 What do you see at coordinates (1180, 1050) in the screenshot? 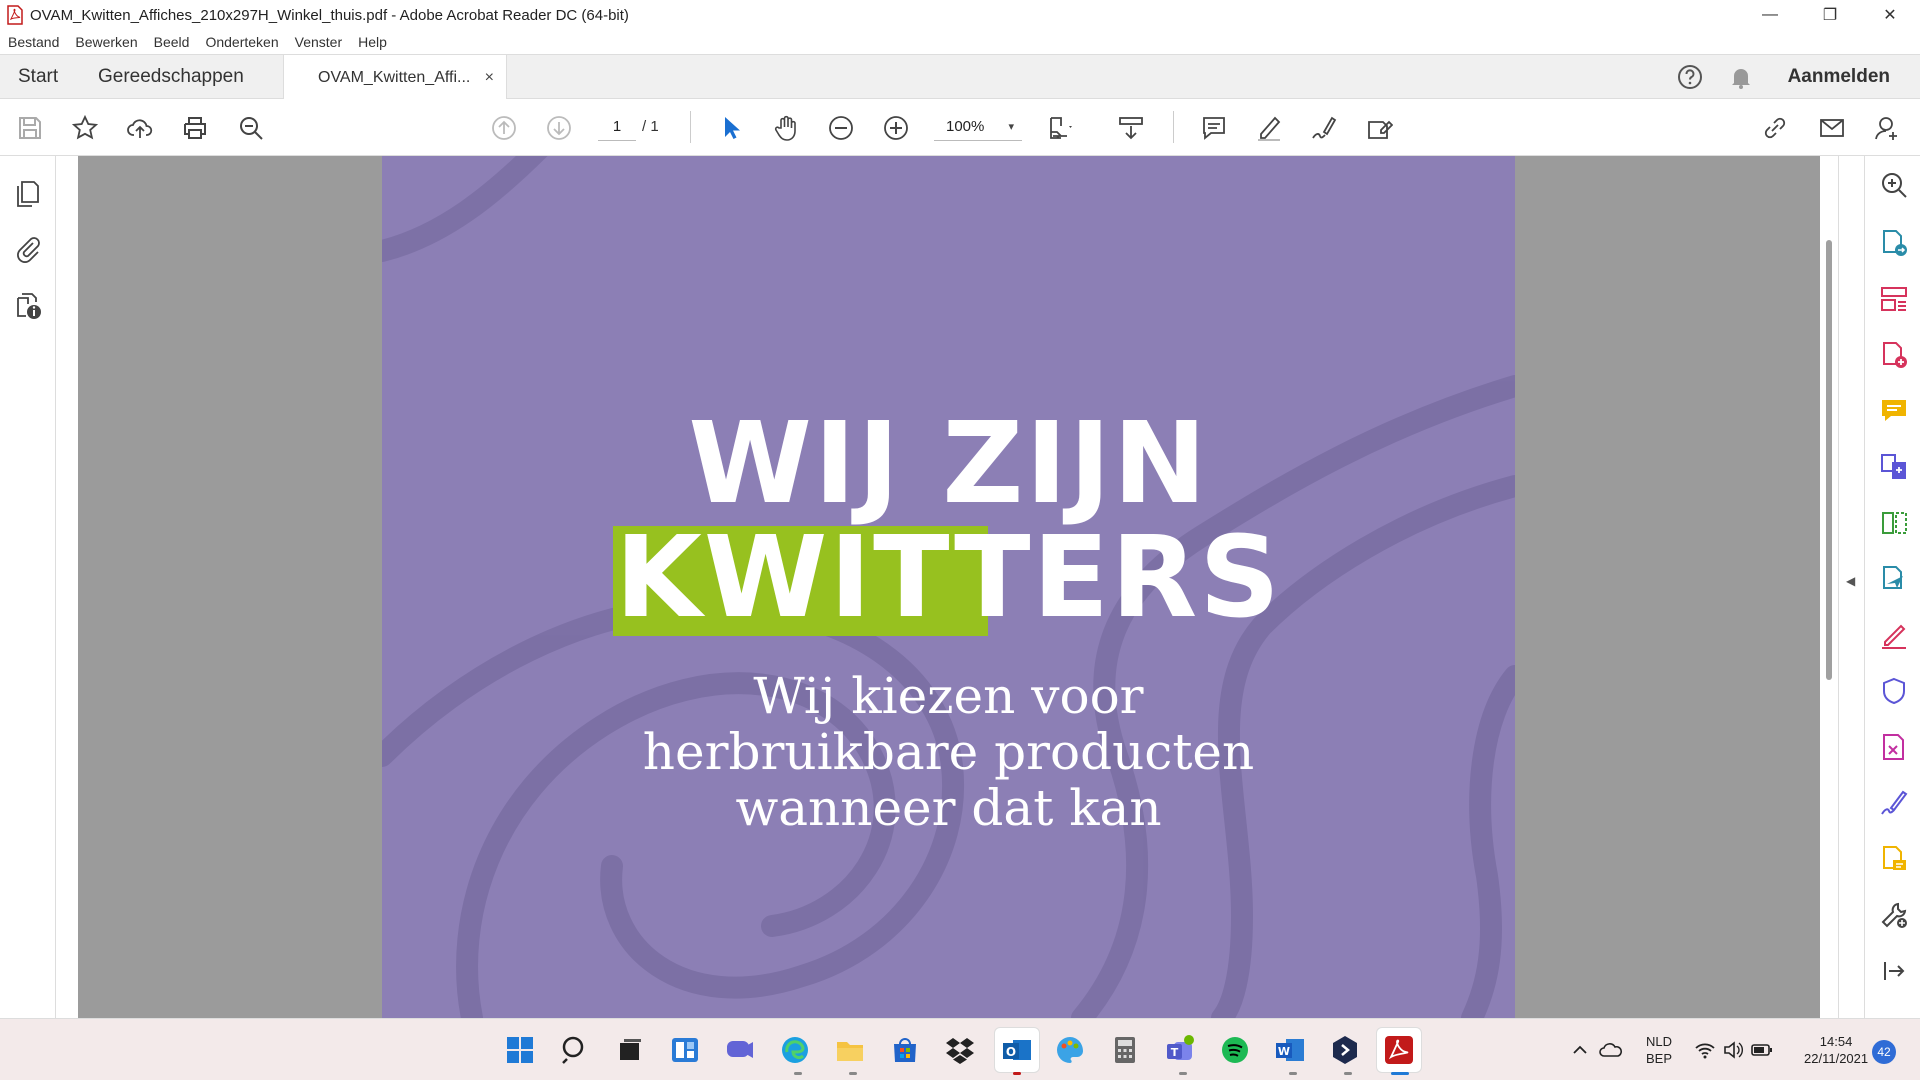
I see `microsoft-teams-icon: T` at bounding box center [1180, 1050].